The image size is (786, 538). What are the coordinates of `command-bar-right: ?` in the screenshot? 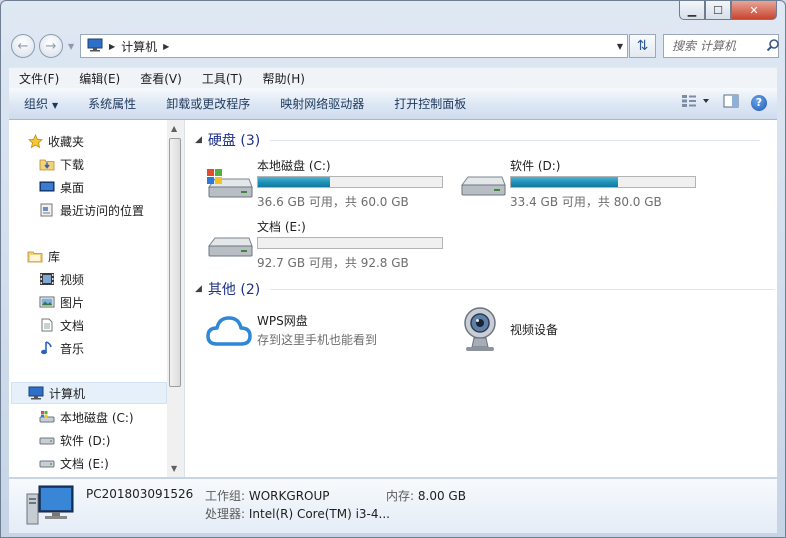 It's located at (724, 102).